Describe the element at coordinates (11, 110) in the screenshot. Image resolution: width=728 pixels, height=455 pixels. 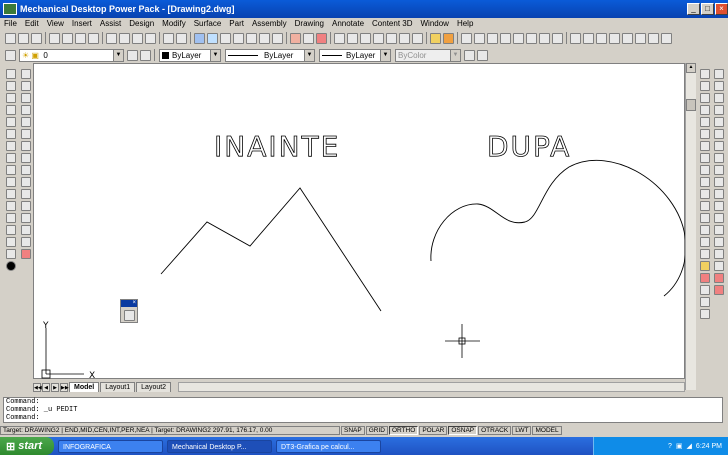
I see `polygon-icon` at that location.